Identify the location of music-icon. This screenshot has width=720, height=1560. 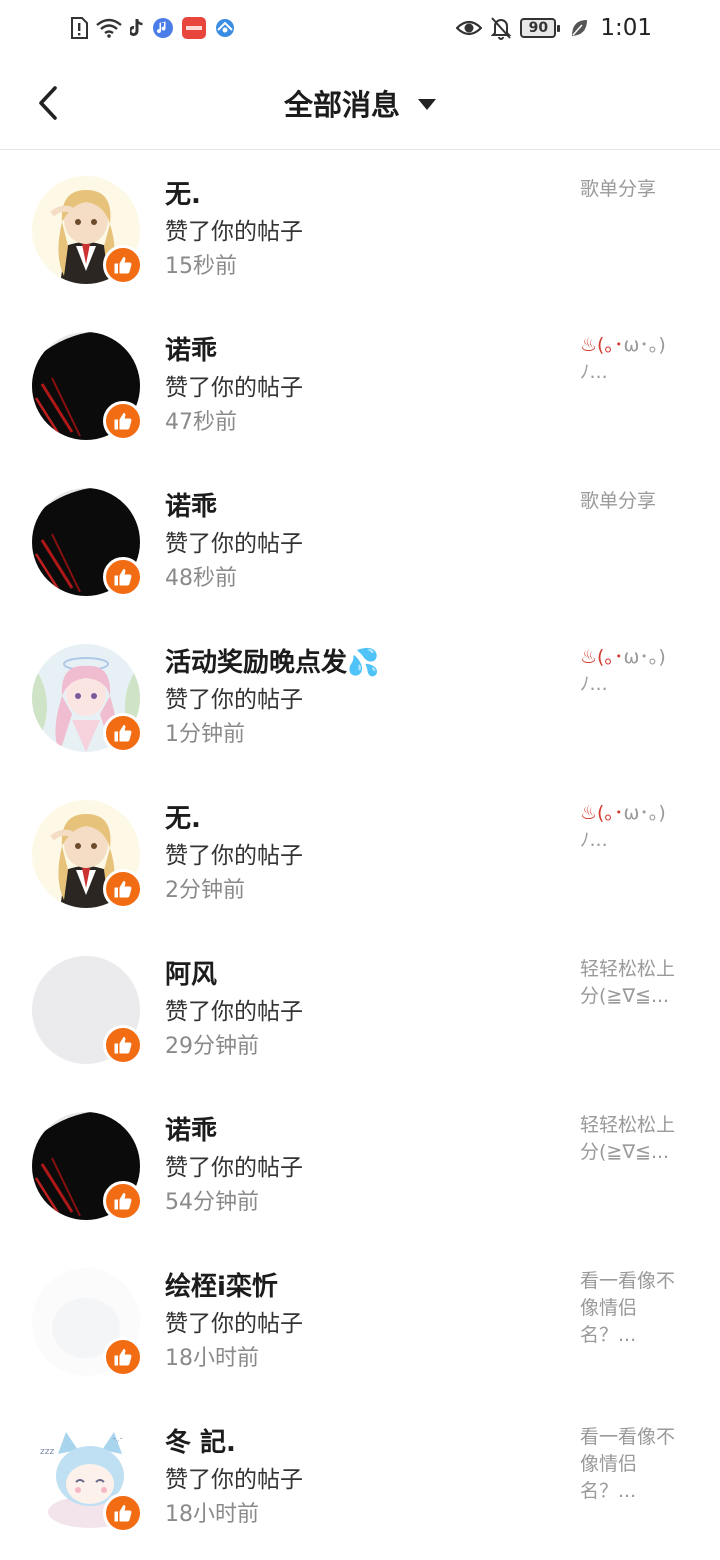
(163, 28).